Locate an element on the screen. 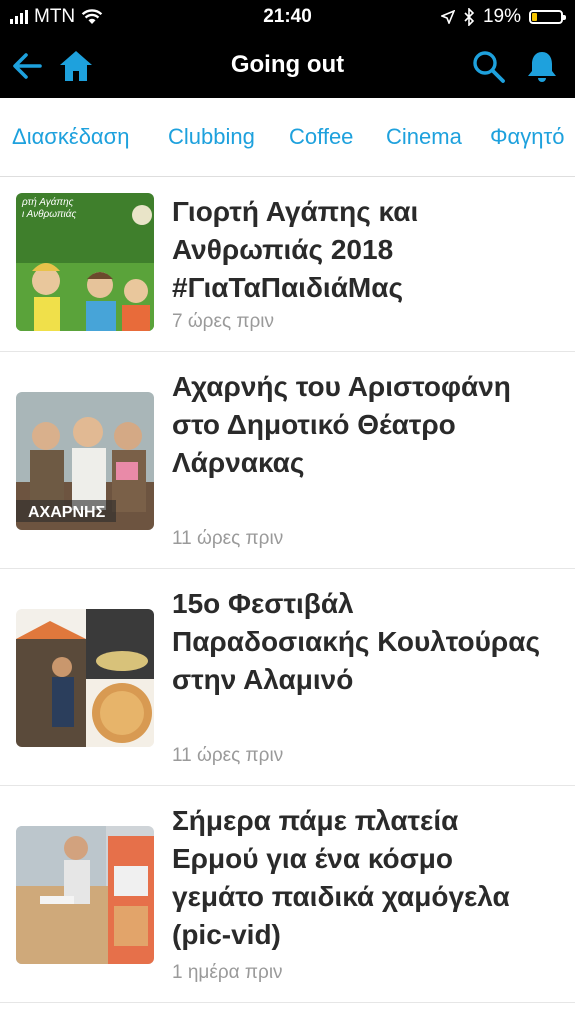 The image size is (575, 1024). tab-diaskedasi: Διασκέδαση is located at coordinates (70, 137).